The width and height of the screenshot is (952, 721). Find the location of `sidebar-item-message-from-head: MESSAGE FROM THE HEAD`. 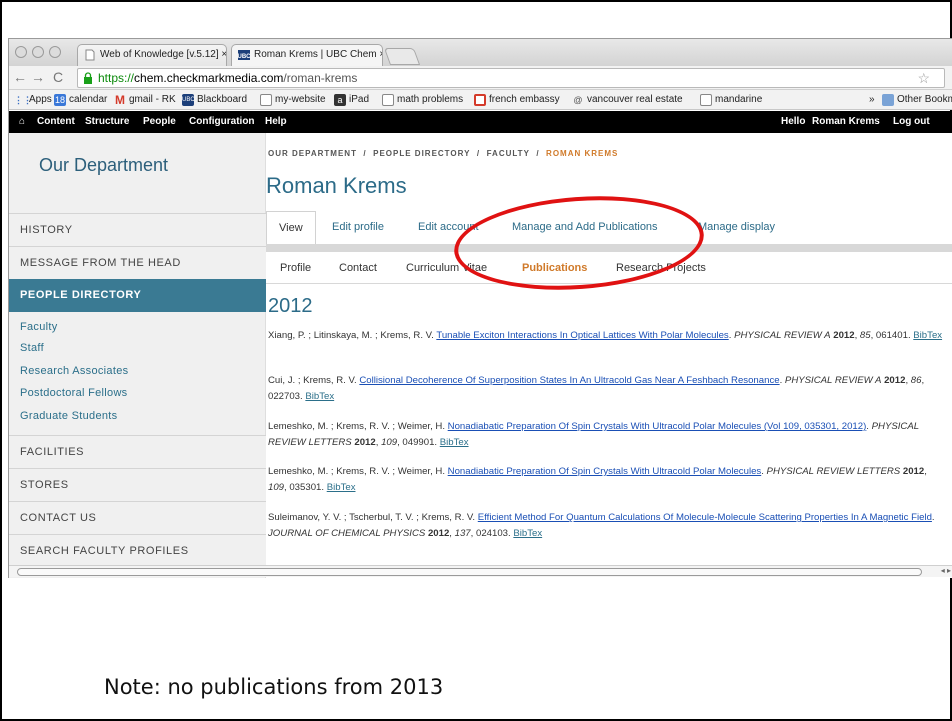

sidebar-item-message-from-head: MESSAGE FROM THE HEAD is located at coordinates (137, 262).